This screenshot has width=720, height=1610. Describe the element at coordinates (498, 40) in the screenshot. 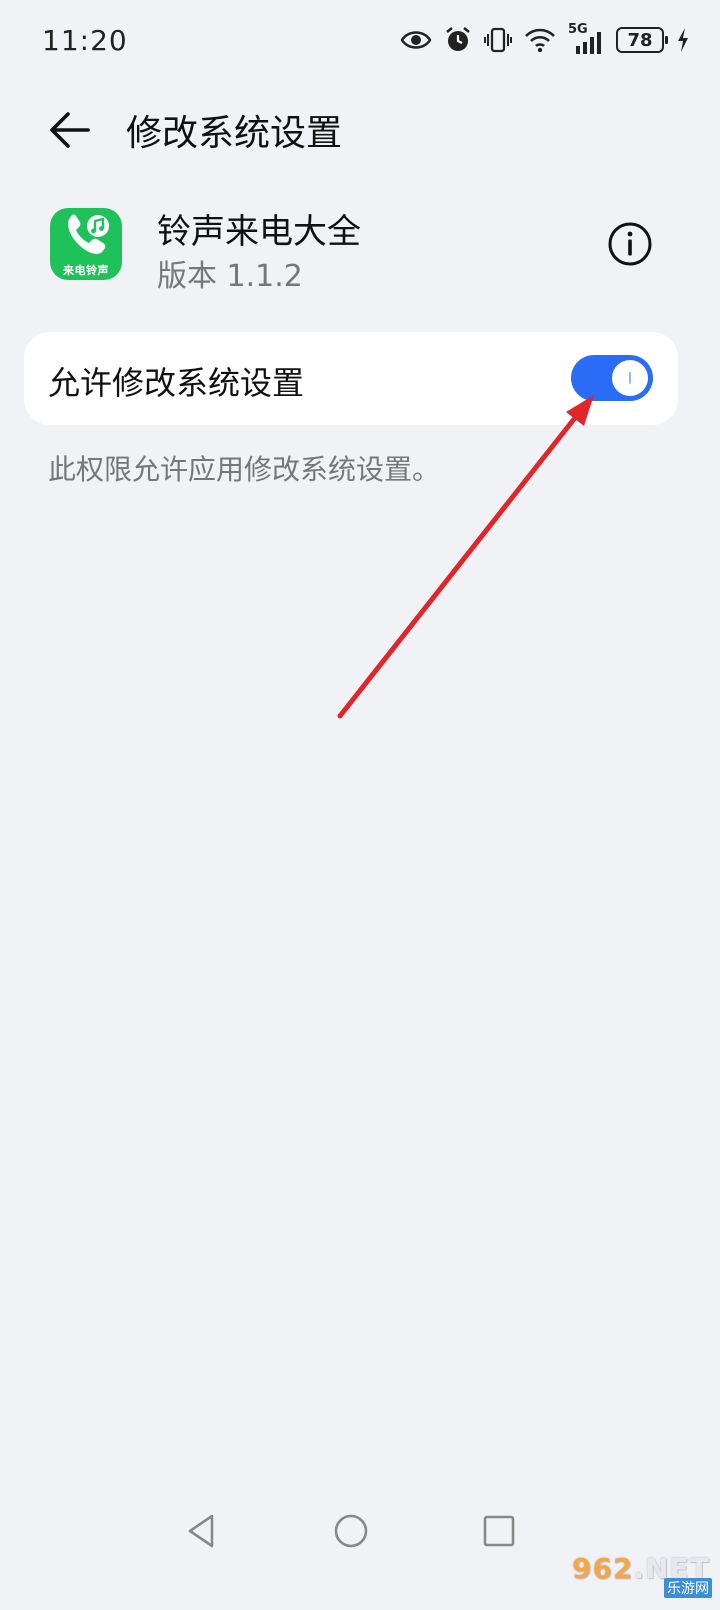

I see `vibrate-icon` at that location.